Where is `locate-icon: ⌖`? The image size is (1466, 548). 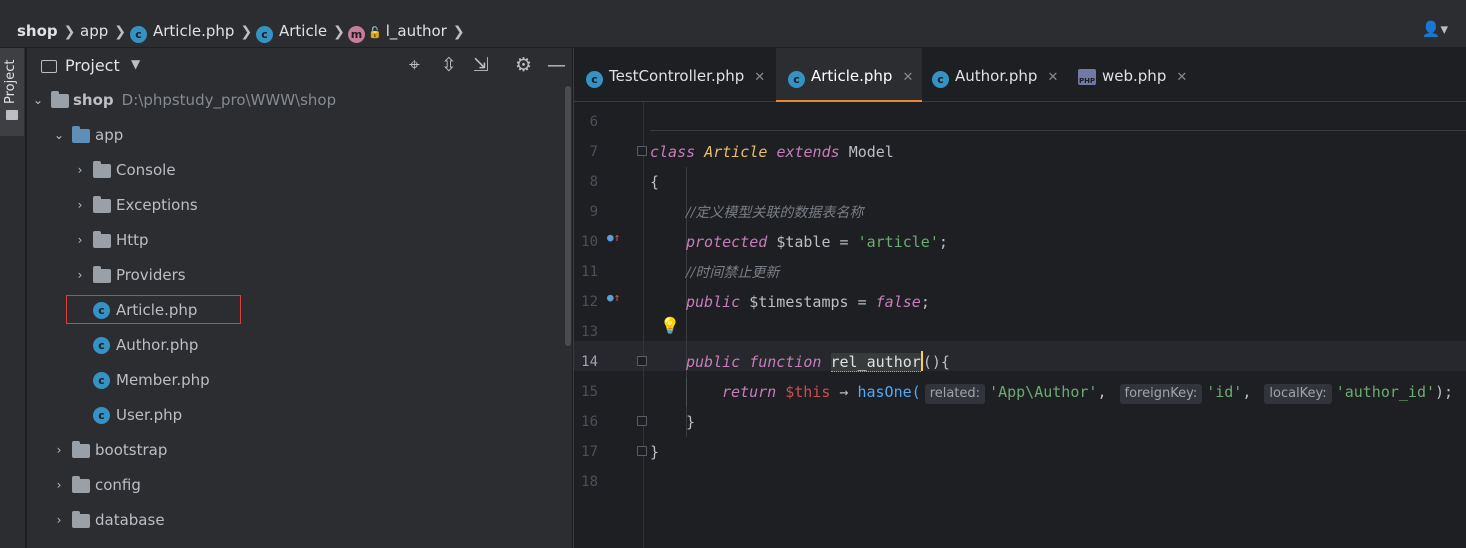 locate-icon: ⌖ is located at coordinates (414, 65).